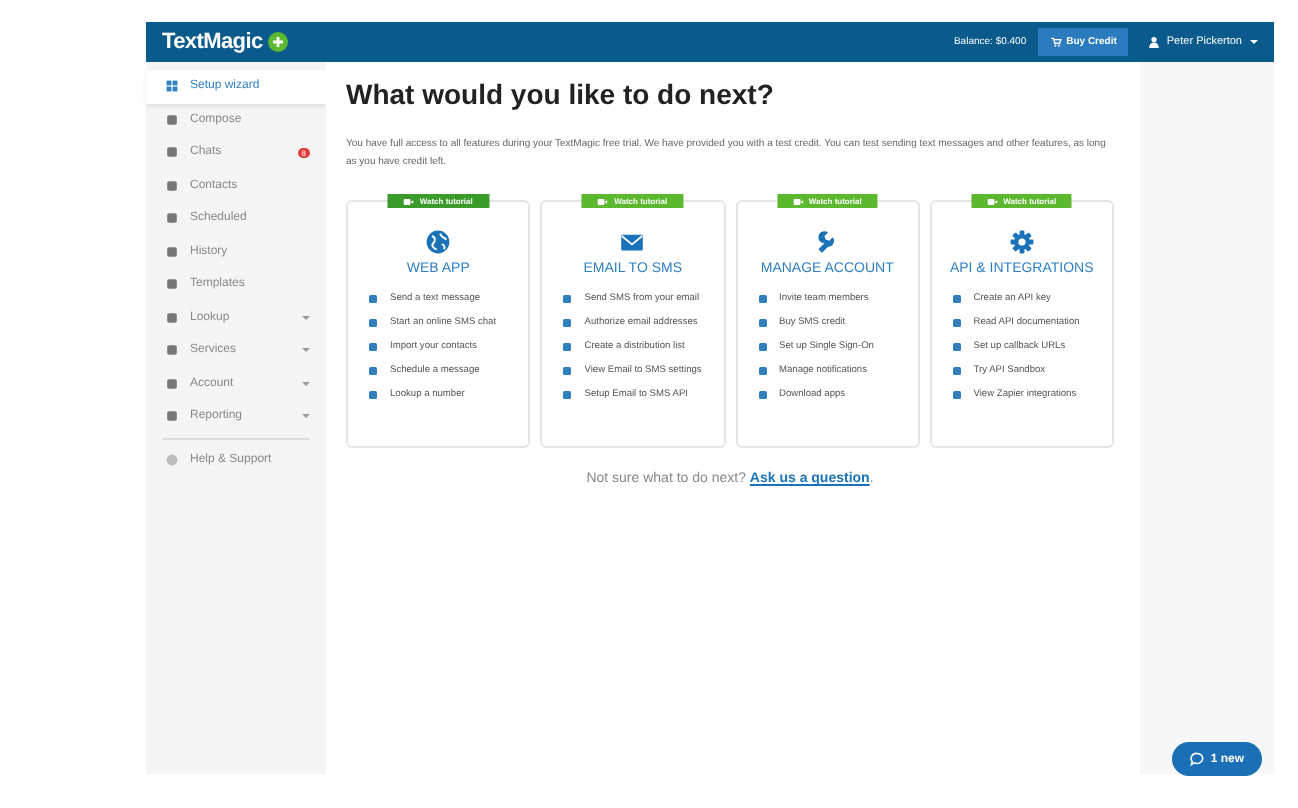 This screenshot has width=1298, height=808. I want to click on page-title: What would you like to do next?, so click(561, 94).